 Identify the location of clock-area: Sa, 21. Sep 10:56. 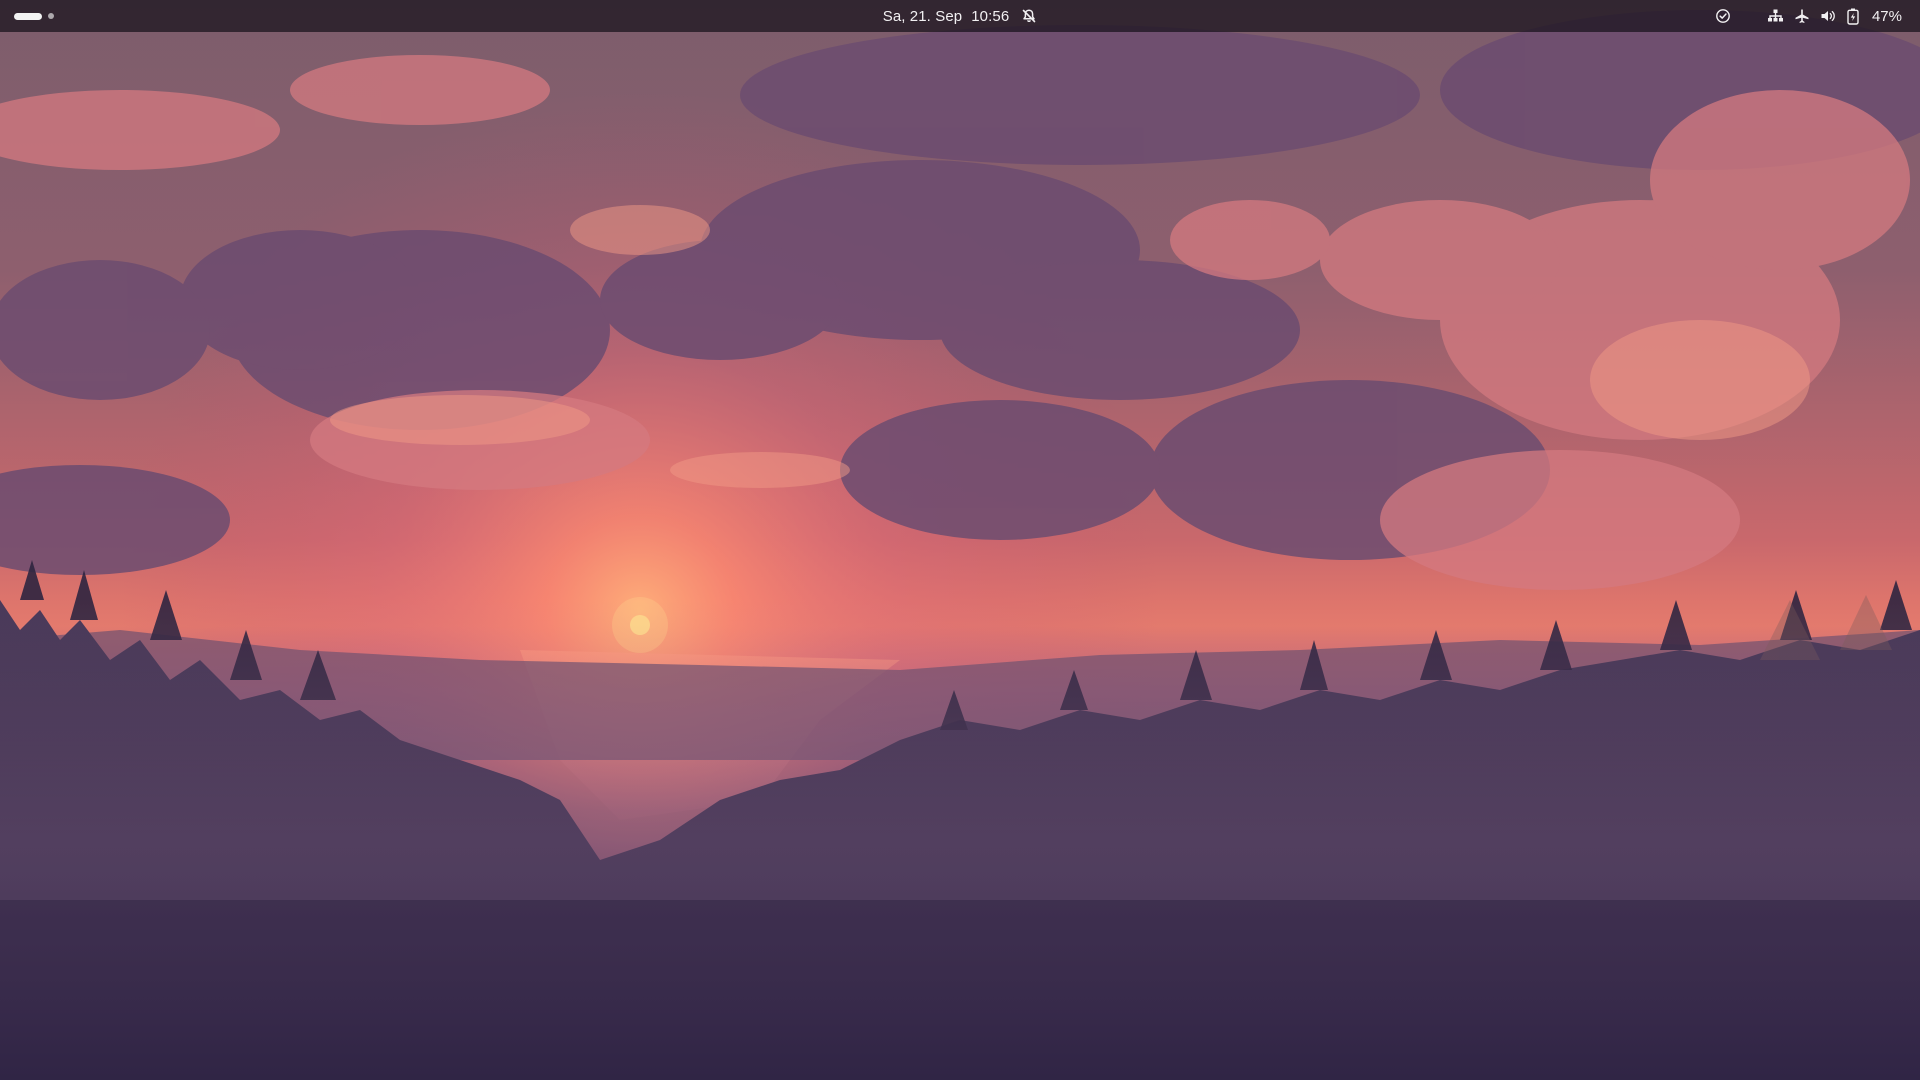
(960, 16).